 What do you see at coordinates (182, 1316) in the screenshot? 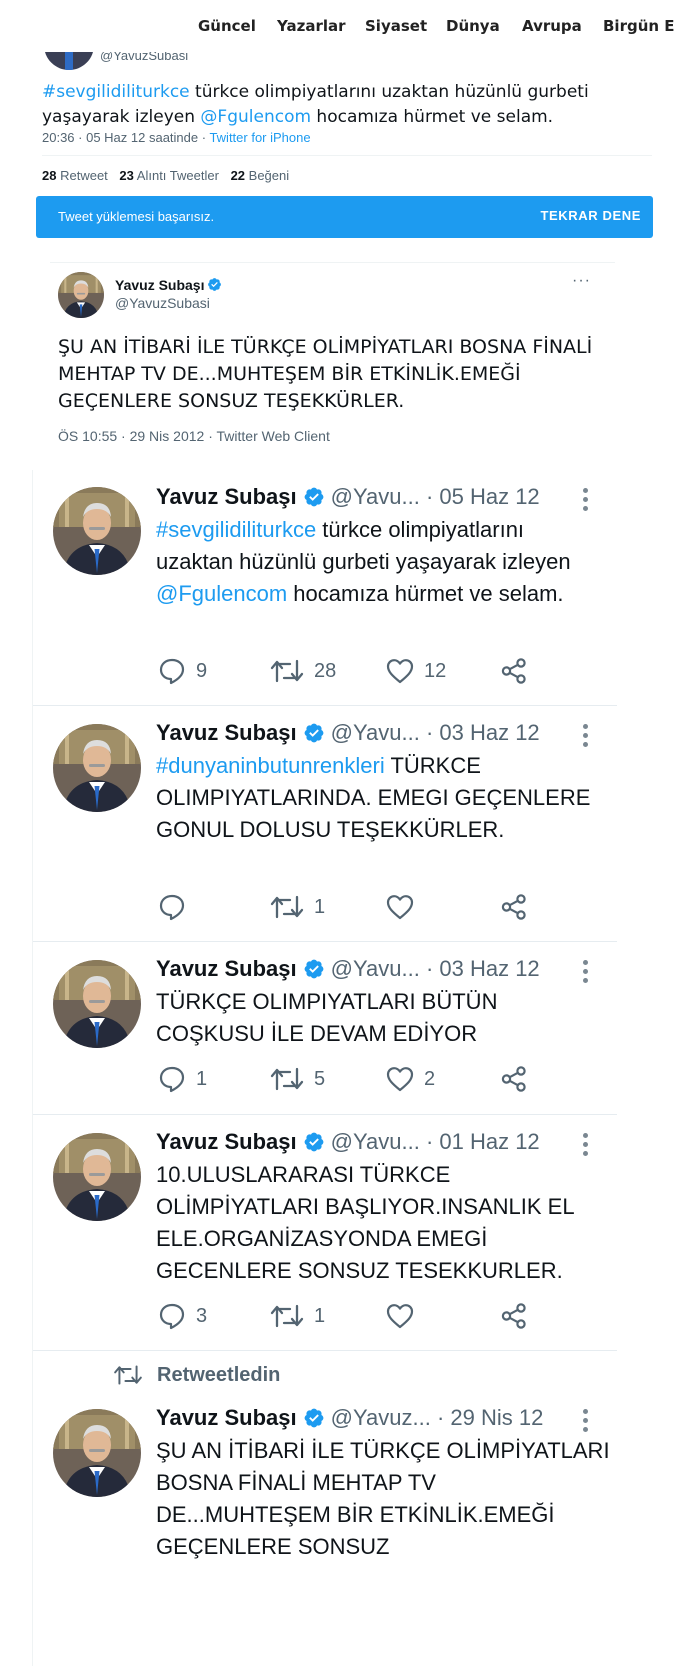
I see `reply-button: 3` at bounding box center [182, 1316].